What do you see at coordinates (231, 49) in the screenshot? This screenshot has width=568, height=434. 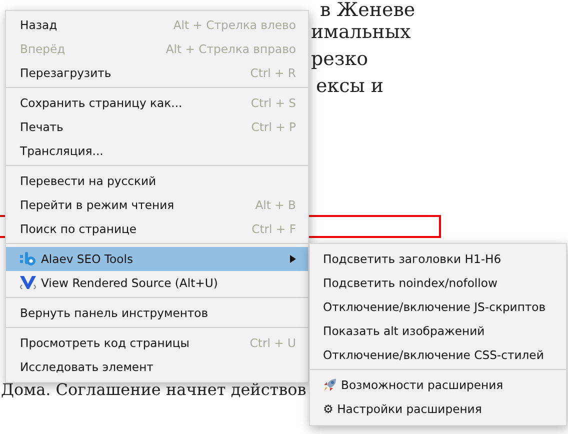 I see `shortcut-text: Alt + Стрелка вправо` at bounding box center [231, 49].